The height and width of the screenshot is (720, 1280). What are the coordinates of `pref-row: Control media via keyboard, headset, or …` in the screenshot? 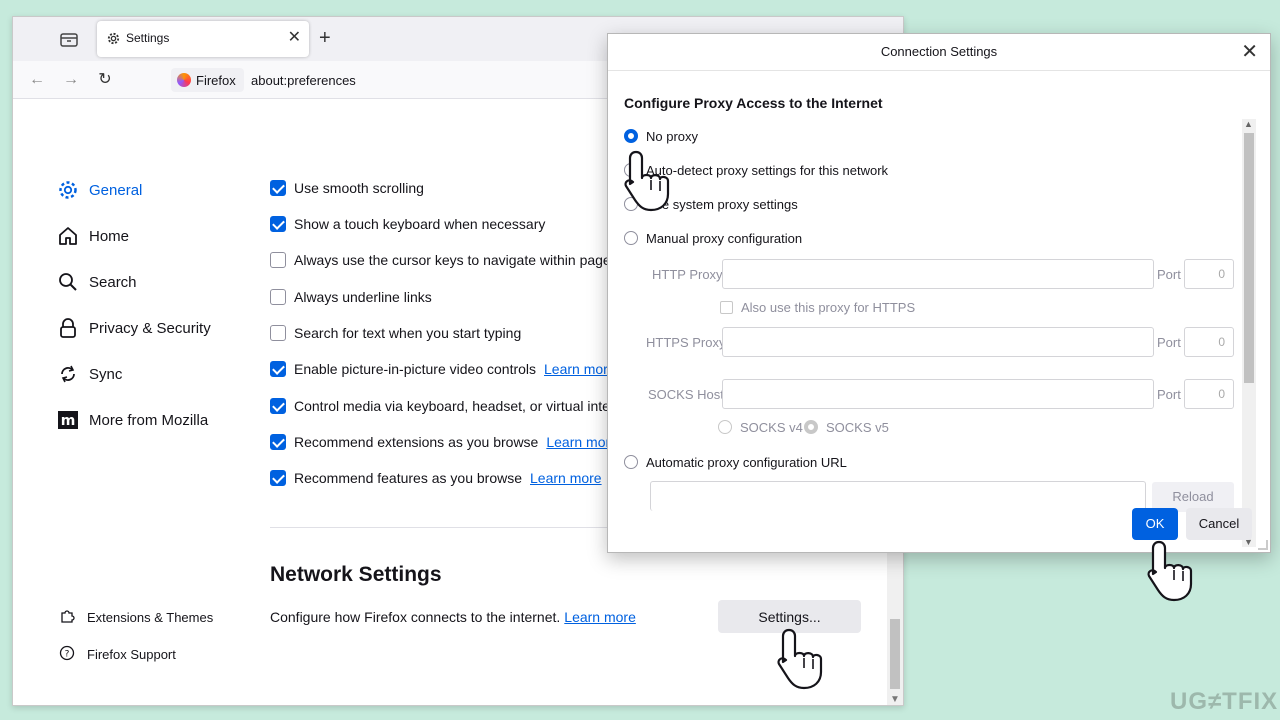 It's located at (455, 406).